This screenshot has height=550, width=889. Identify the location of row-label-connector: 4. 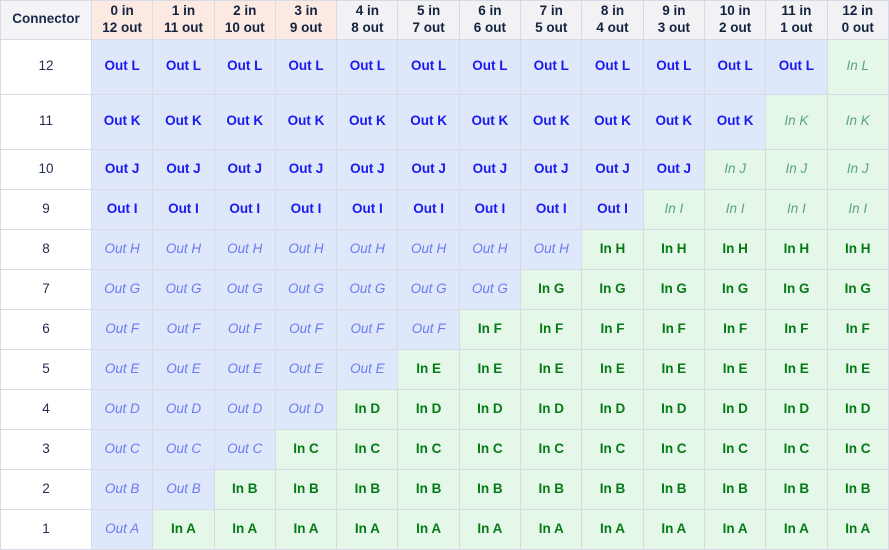
(46, 409).